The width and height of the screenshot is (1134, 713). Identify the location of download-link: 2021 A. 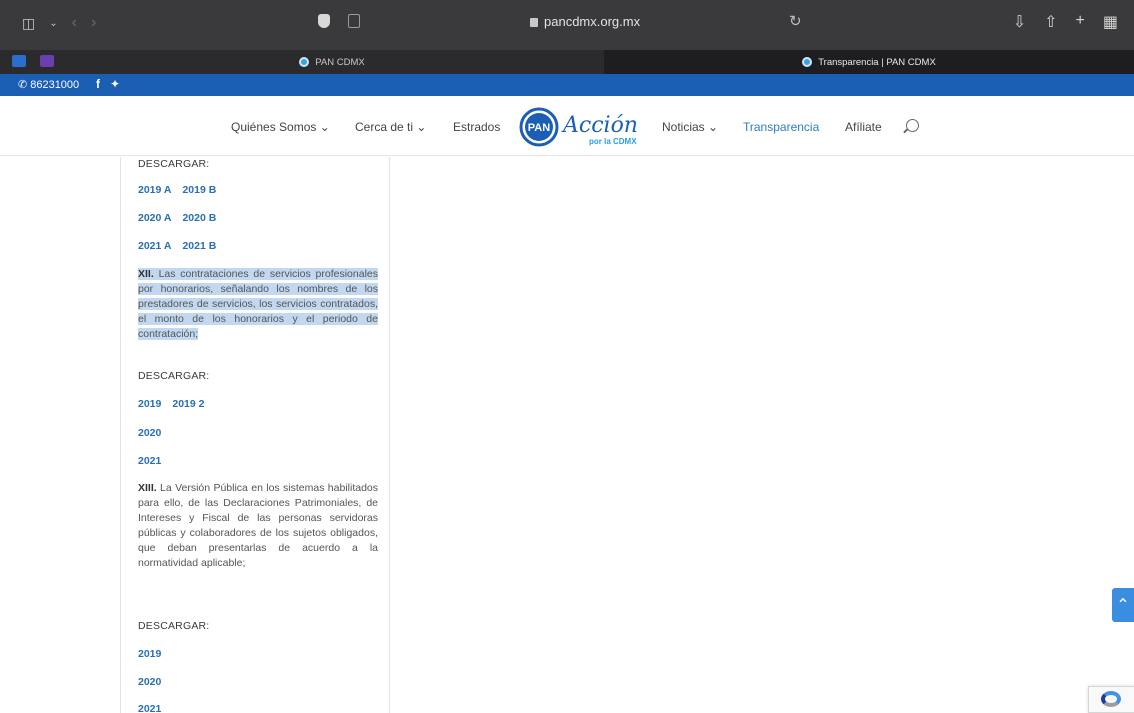
(154, 246).